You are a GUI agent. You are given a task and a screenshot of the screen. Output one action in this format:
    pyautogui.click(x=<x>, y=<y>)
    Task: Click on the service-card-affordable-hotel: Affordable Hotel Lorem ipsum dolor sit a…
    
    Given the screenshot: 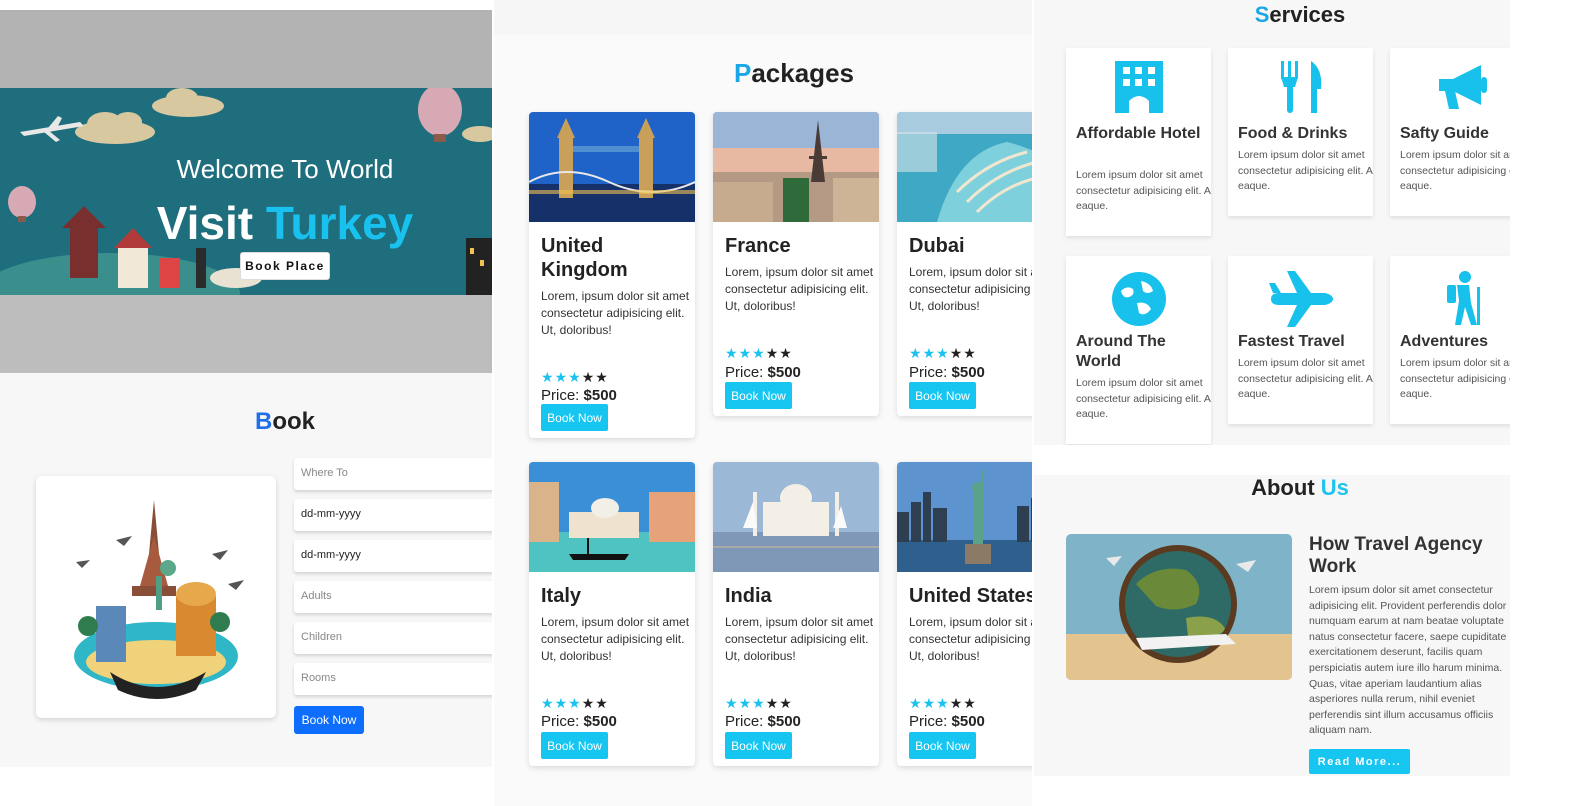 What is the action you would take?
    pyautogui.click(x=1138, y=142)
    